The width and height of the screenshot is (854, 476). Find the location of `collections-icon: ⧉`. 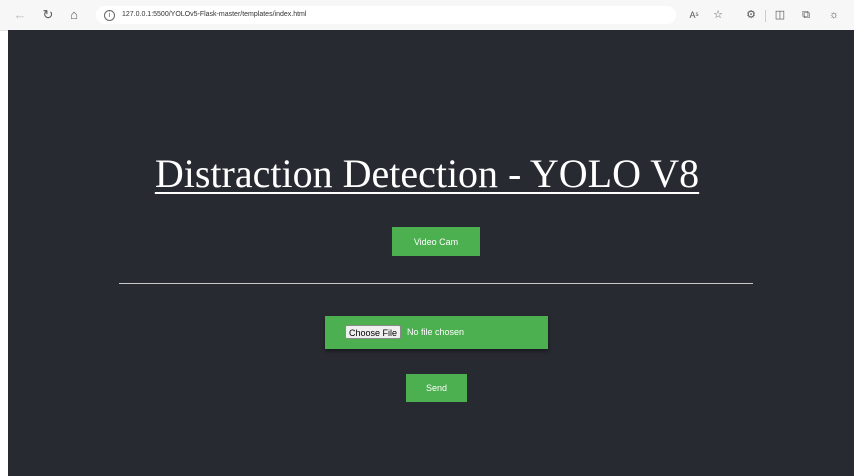

collections-icon: ⧉ is located at coordinates (806, 15).